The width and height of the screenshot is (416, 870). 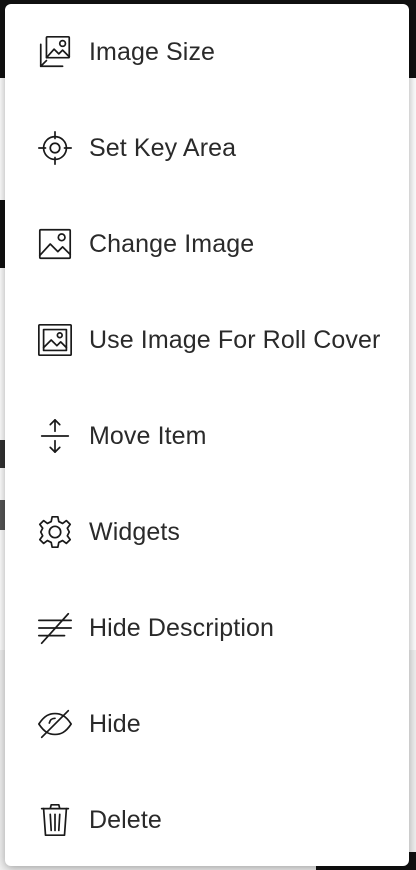 What do you see at coordinates (55, 532) in the screenshot?
I see `gear-icon` at bounding box center [55, 532].